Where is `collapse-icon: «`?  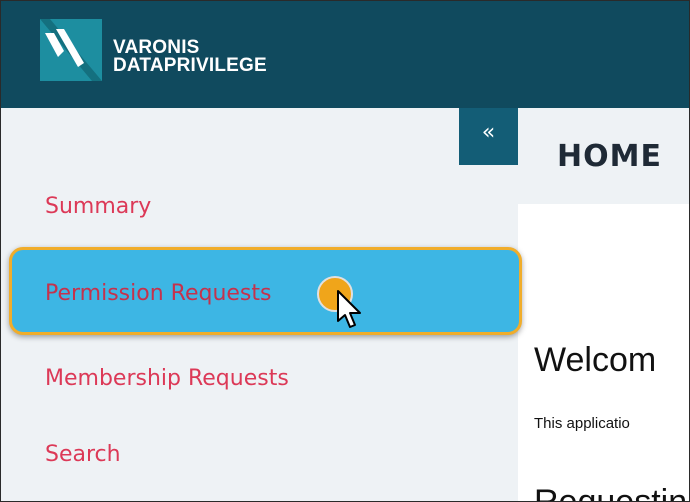 collapse-icon: « is located at coordinates (488, 132).